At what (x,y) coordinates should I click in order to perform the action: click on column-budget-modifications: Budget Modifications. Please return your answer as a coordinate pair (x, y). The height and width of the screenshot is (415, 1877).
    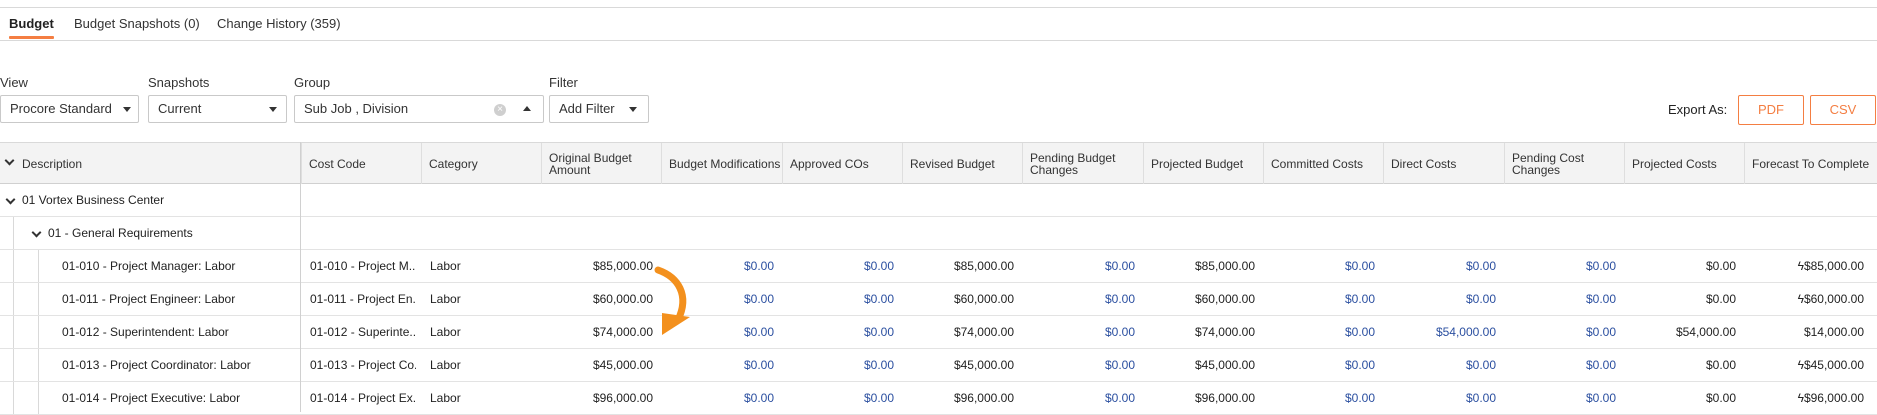
    Looking at the image, I should click on (721, 163).